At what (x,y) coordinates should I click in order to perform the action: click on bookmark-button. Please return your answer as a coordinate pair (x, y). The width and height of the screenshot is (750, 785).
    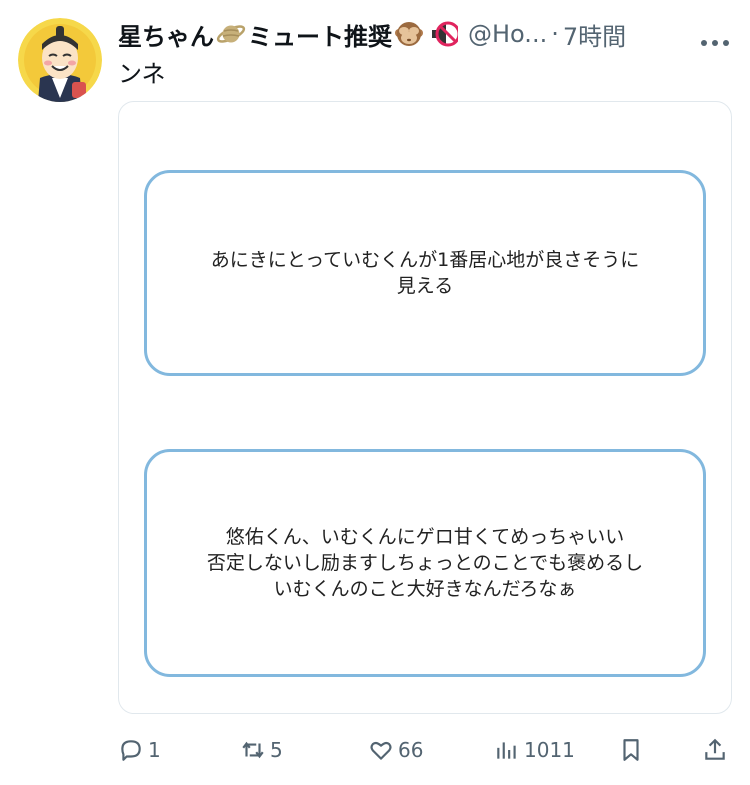
    Looking at the image, I should click on (633, 750).